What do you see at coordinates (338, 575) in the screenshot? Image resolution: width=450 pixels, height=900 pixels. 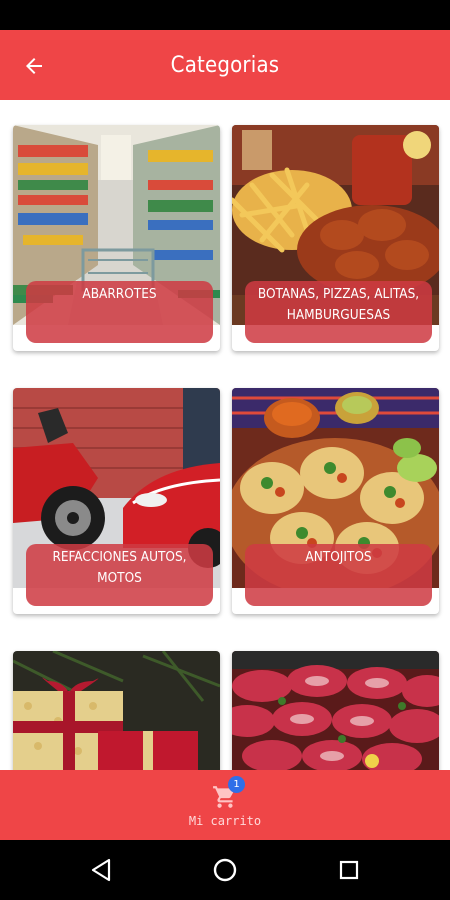 I see `category-label: ANTOJITOS` at bounding box center [338, 575].